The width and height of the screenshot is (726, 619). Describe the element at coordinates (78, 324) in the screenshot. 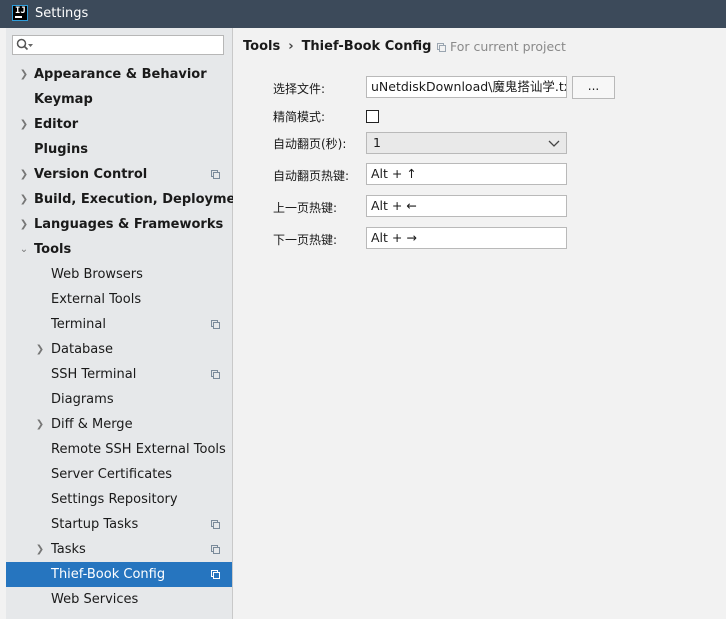

I see `tree-item-label: Terminal` at that location.